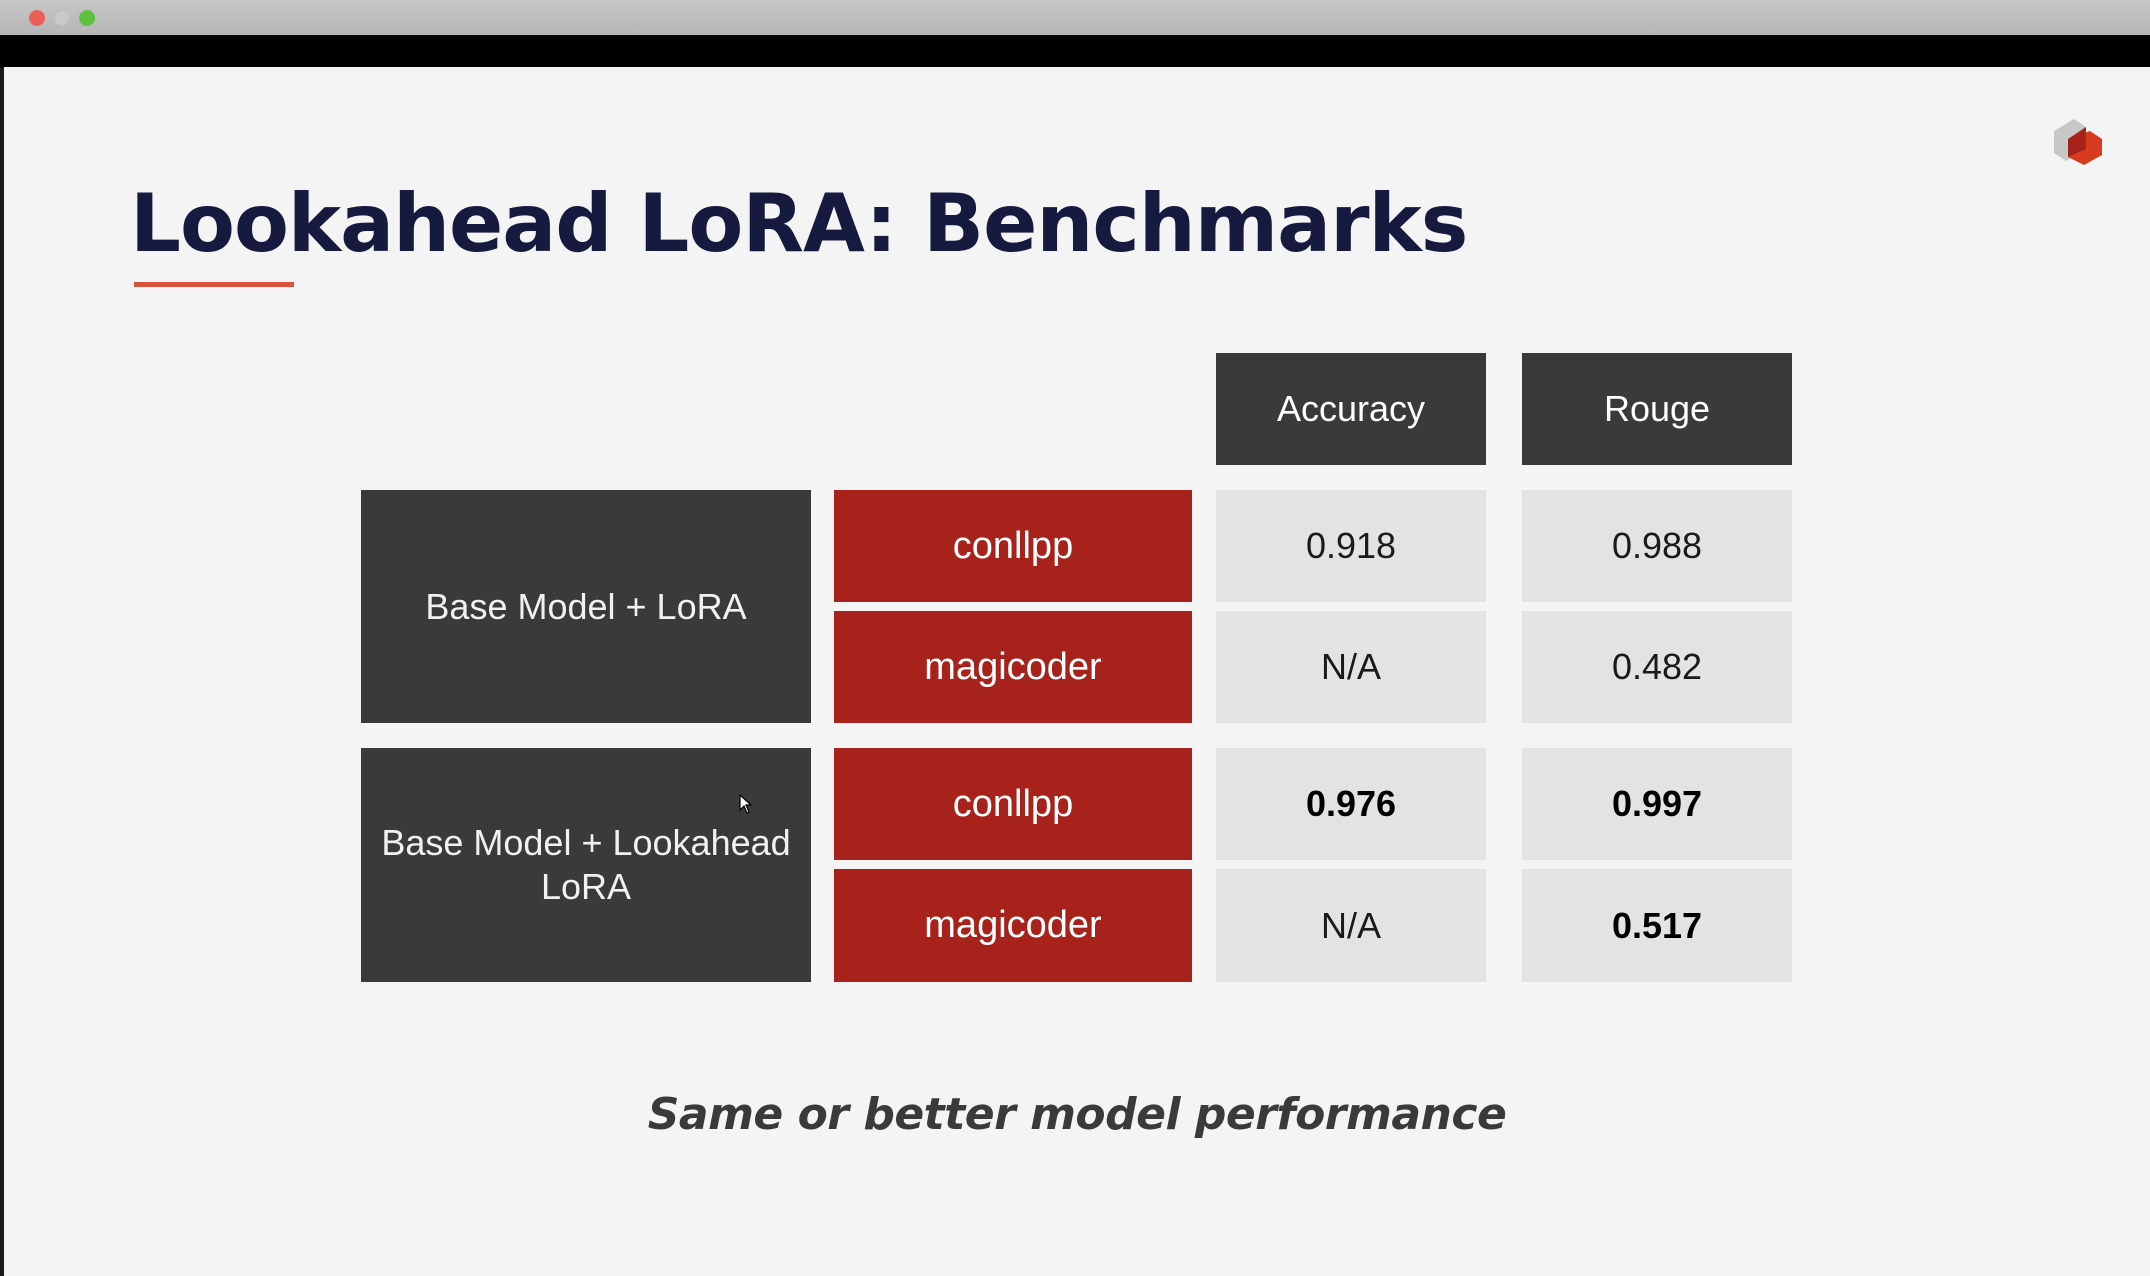 The image size is (2150, 1276). I want to click on mouse-cursor-icon, so click(746, 804).